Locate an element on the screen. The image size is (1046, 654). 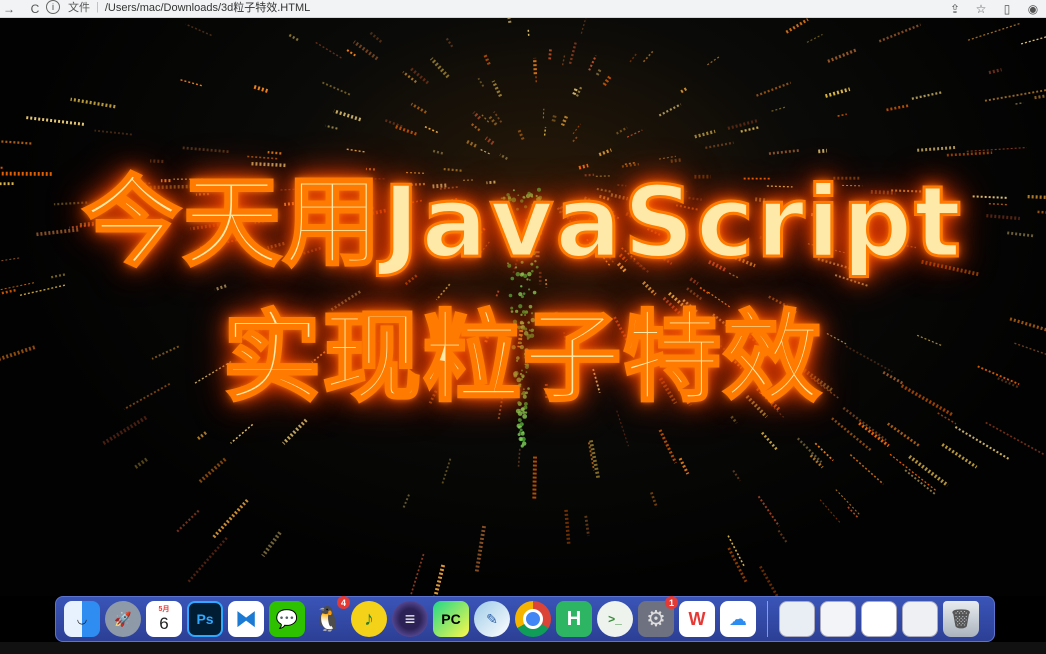
system-settings-icon: ⚙ 1 is located at coordinates (658, 616).